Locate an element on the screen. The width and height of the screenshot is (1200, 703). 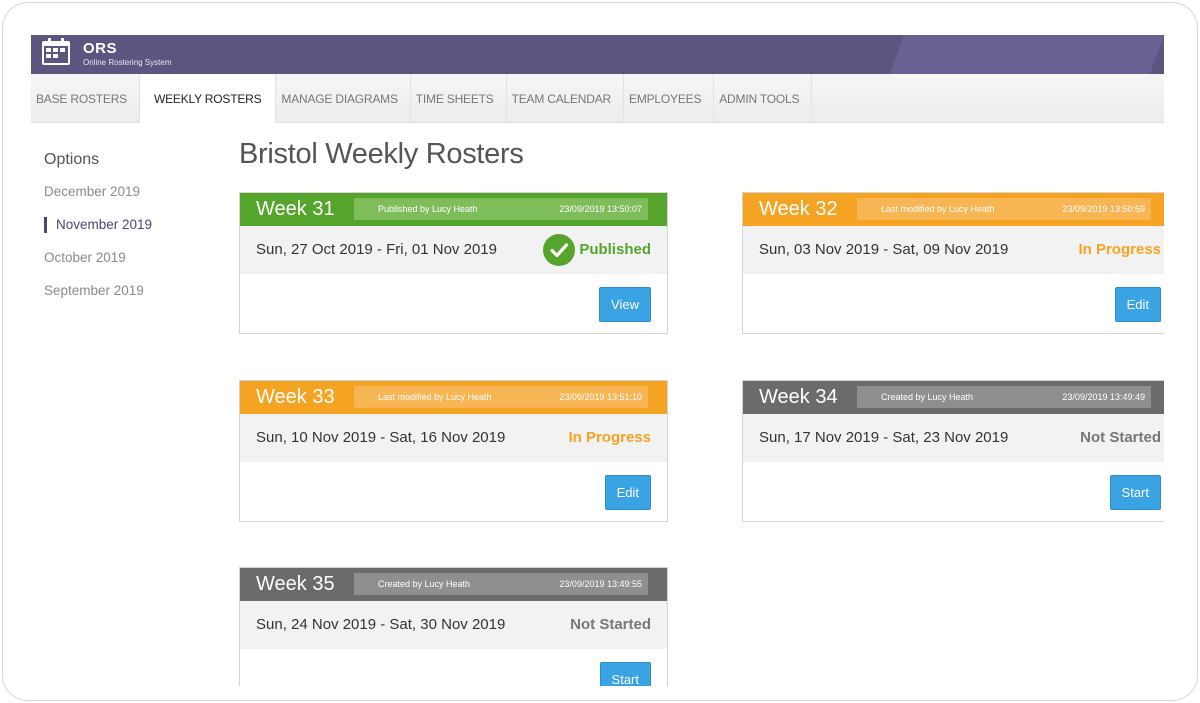
timestamp: 23/09/2019 13:50:59 is located at coordinates (1103, 209).